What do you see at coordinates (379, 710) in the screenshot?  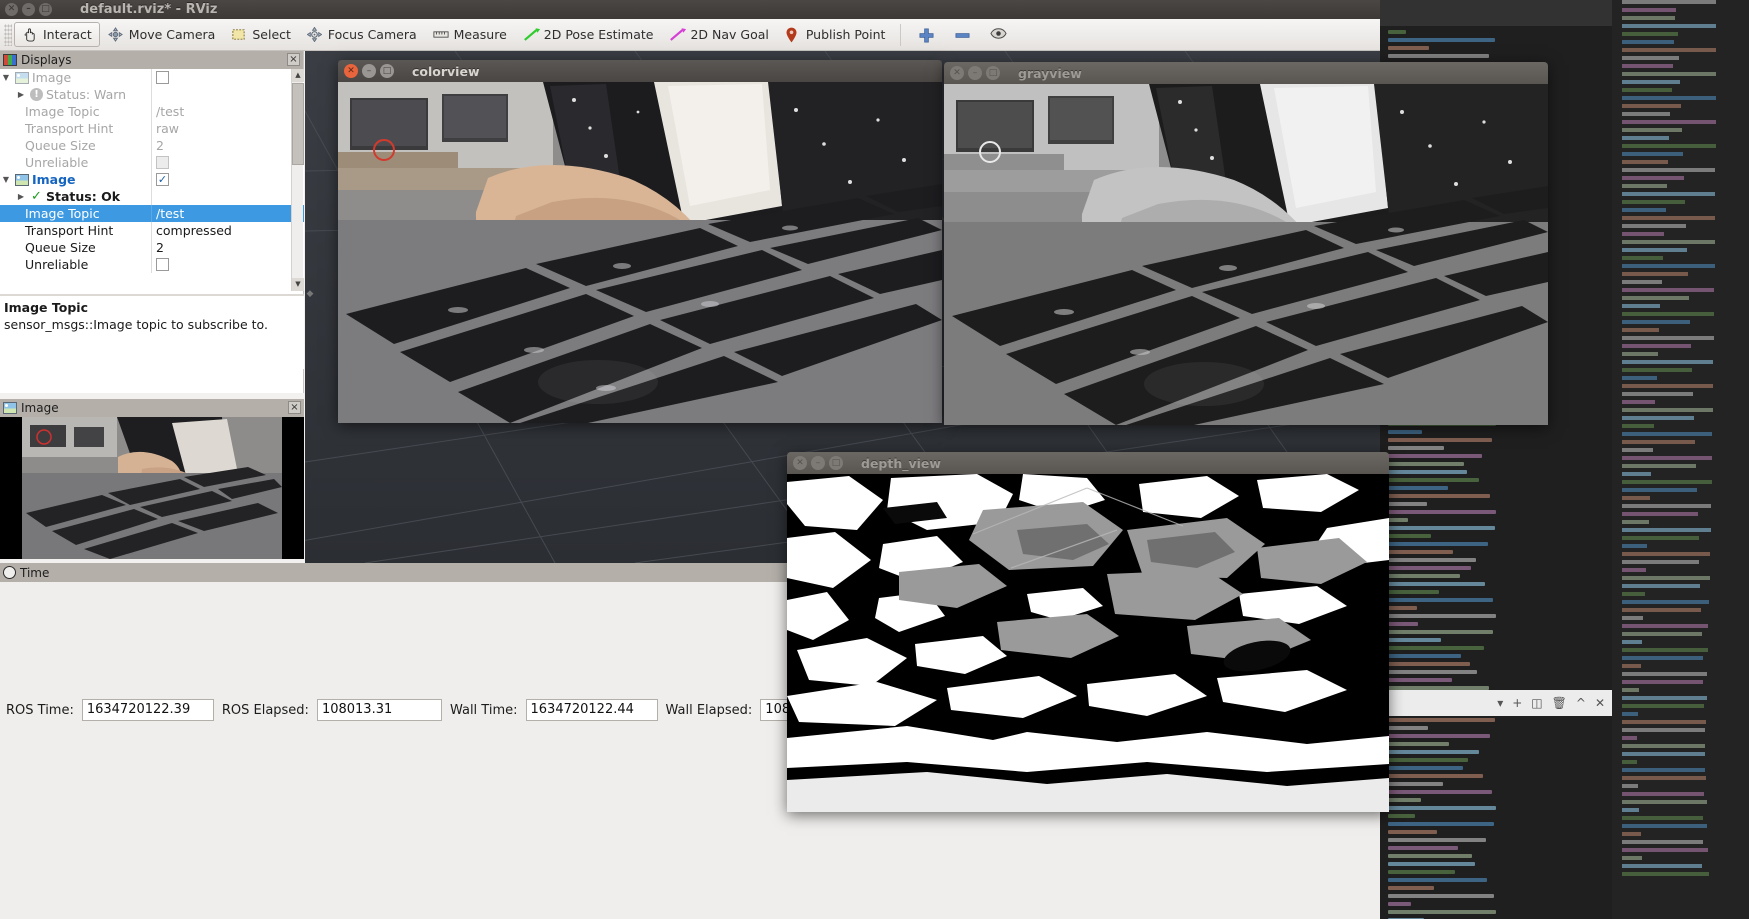 I see `time-field-input: 108013.31` at bounding box center [379, 710].